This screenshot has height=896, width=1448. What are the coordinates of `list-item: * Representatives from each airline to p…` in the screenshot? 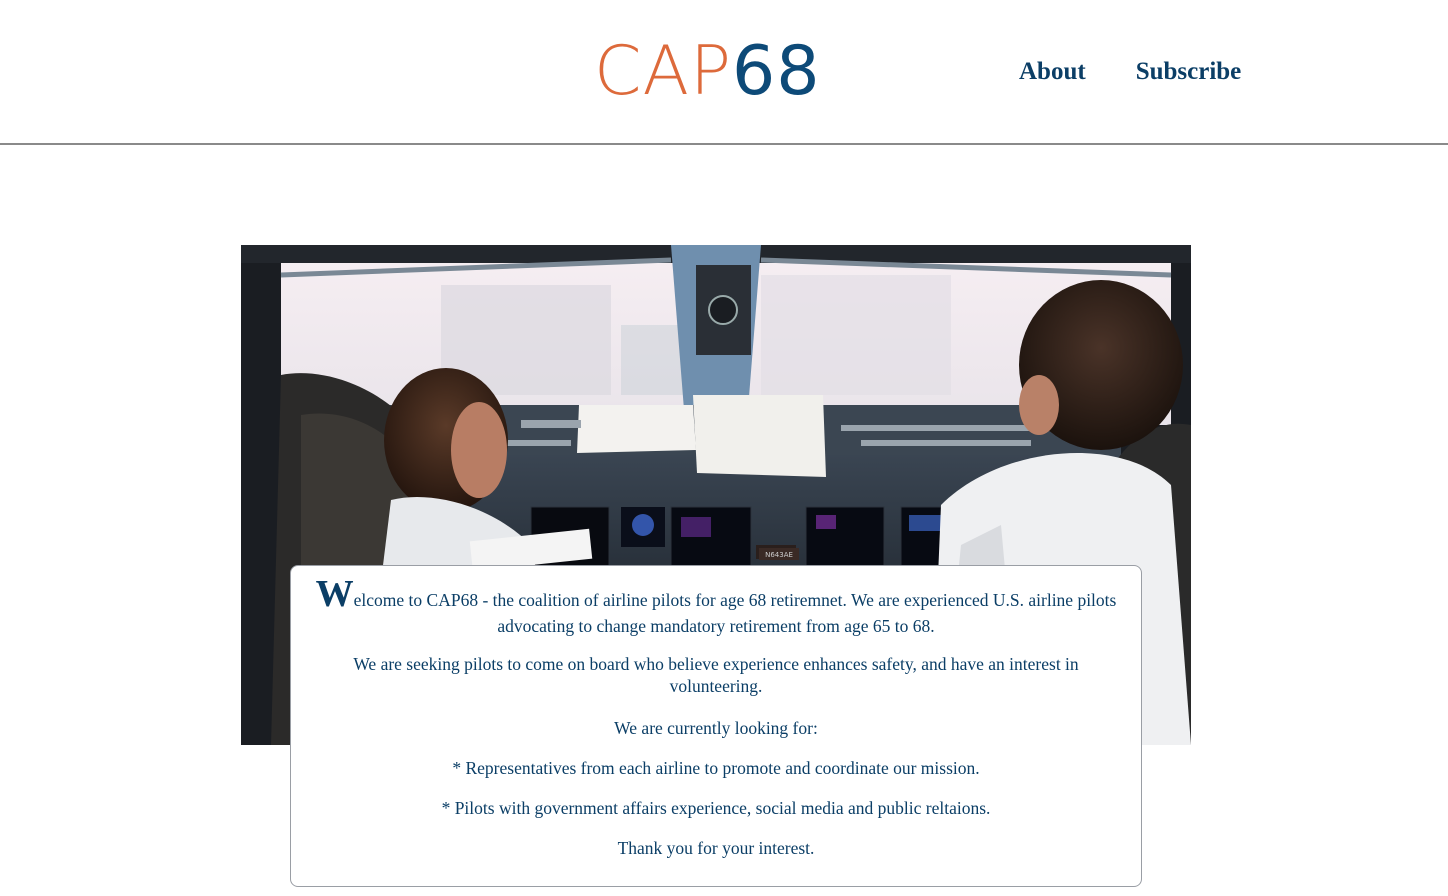 It's located at (716, 768).